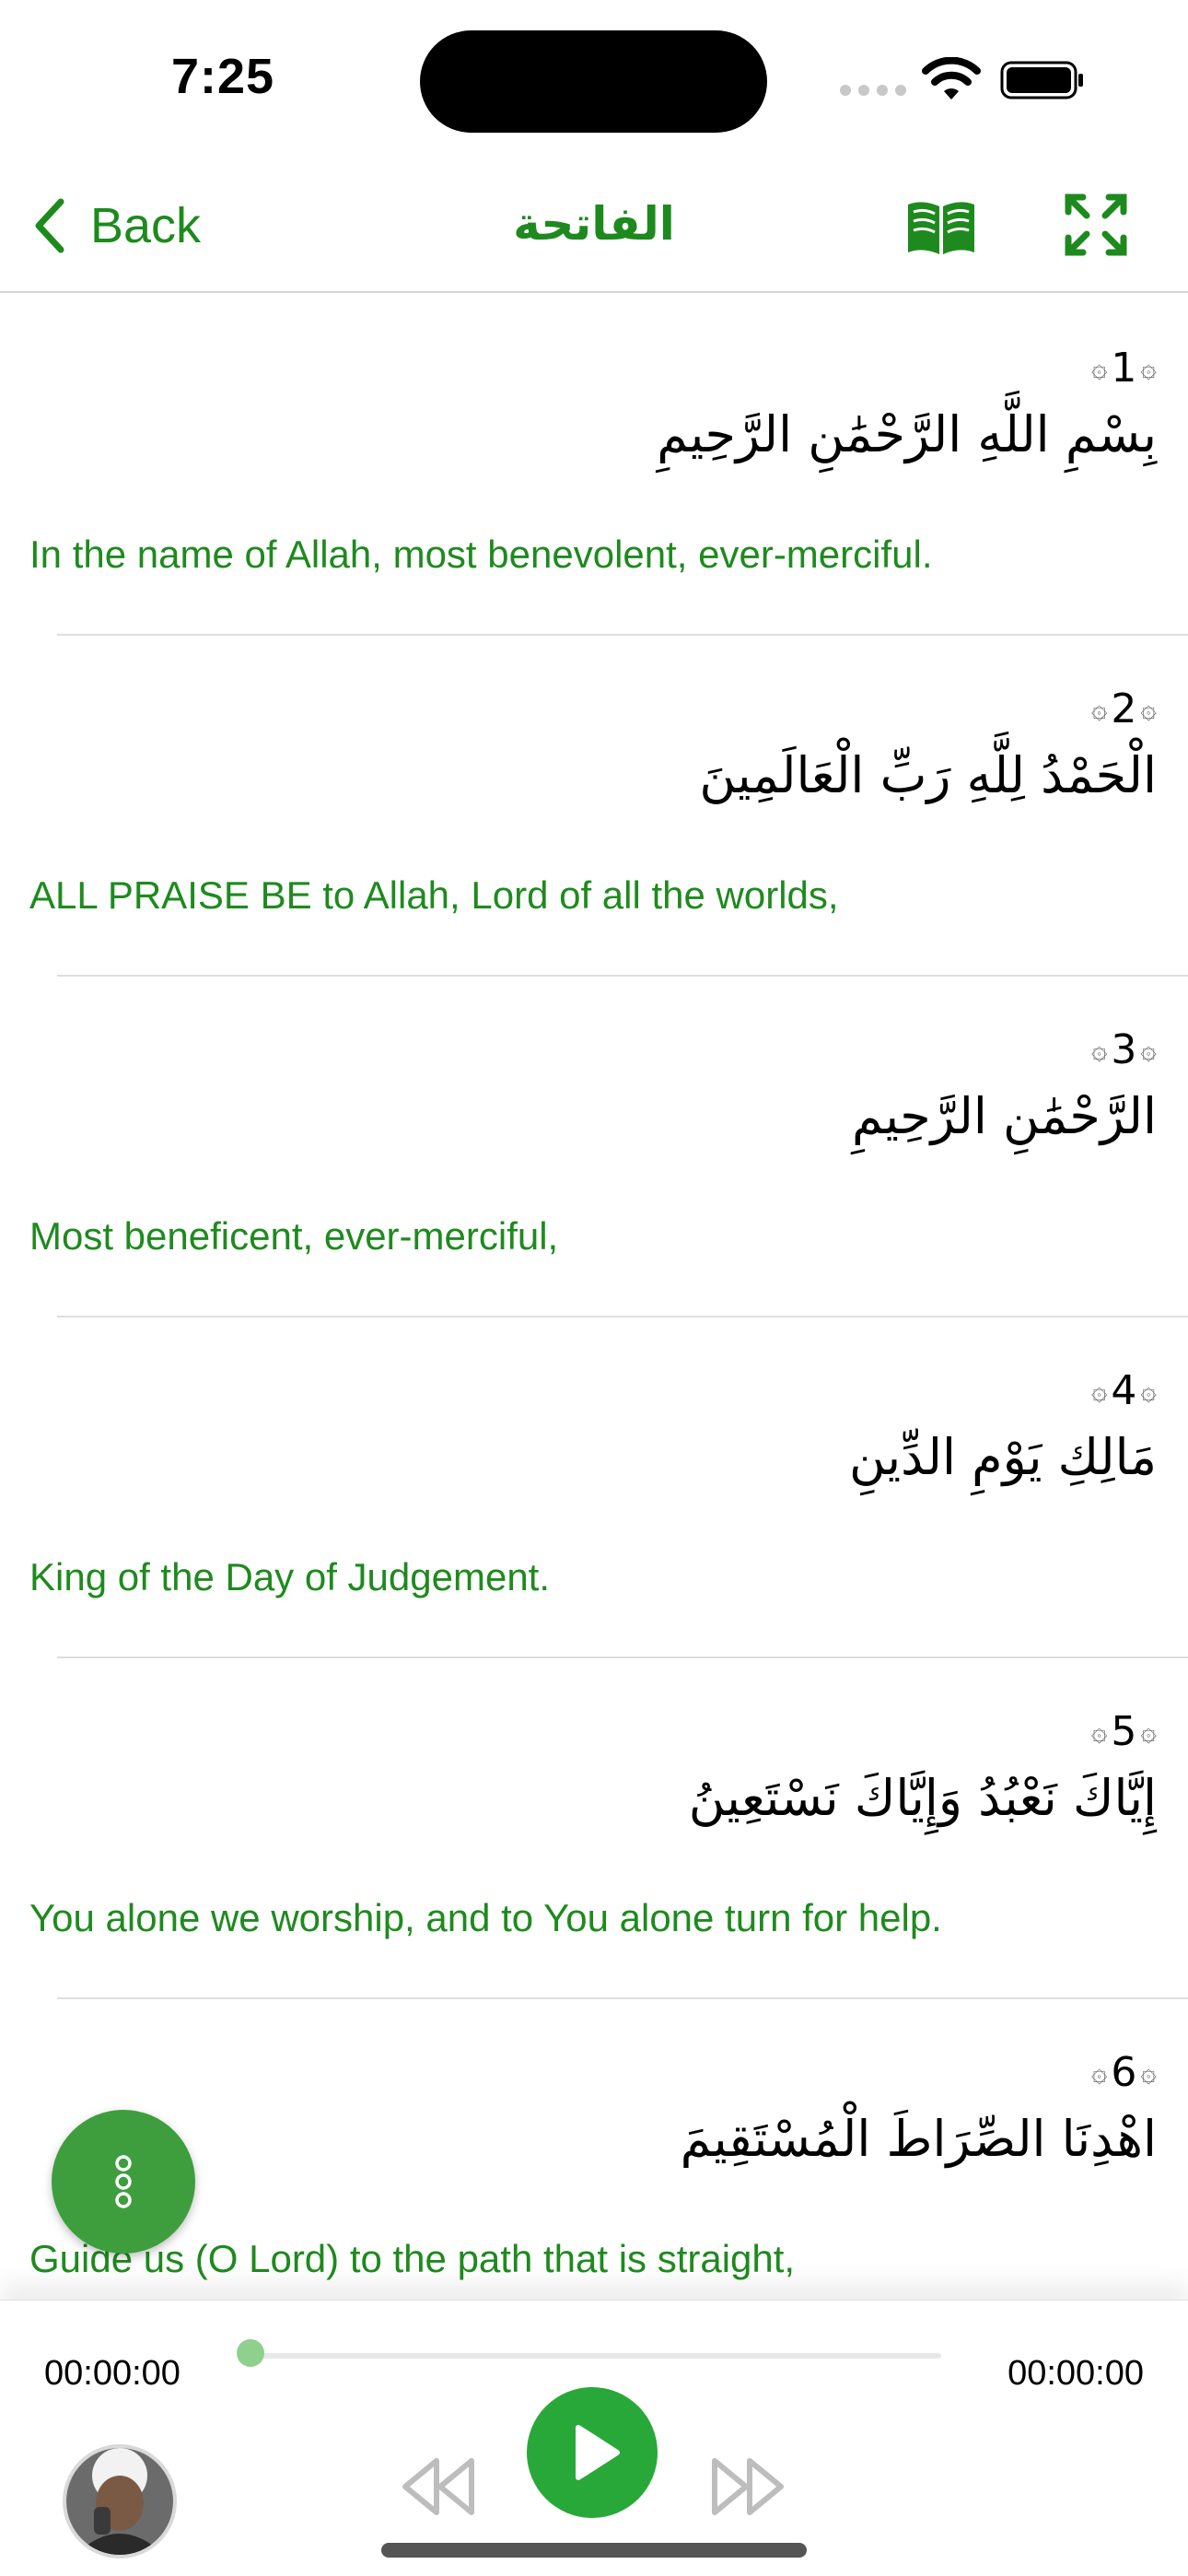 Image resolution: width=1188 pixels, height=2576 pixels. Describe the element at coordinates (294, 1236) in the screenshot. I see `verse-translation: Most beneficent, ever-merciful,` at that location.